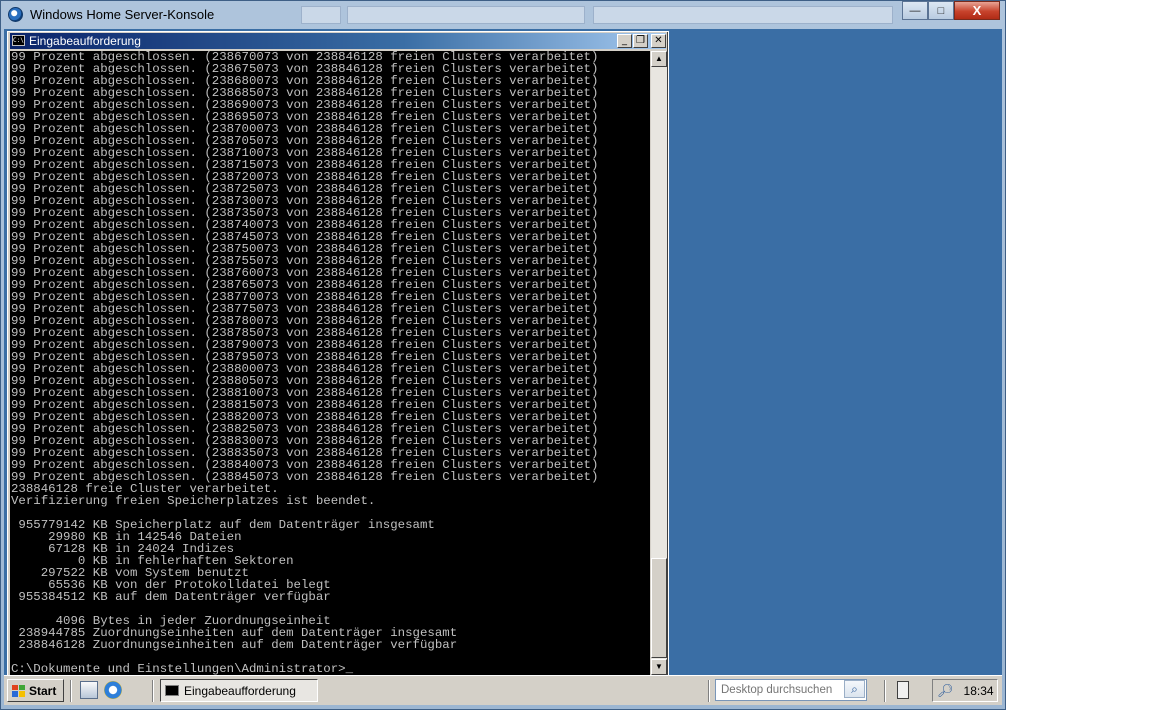 This screenshot has height=720, width=1152. I want to click on outer-maximize-button: □, so click(941, 10).